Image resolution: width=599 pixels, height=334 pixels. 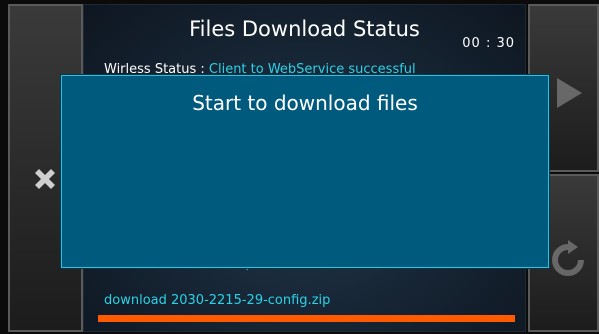 I want to click on dialog-title: Start to download files, so click(x=305, y=103).